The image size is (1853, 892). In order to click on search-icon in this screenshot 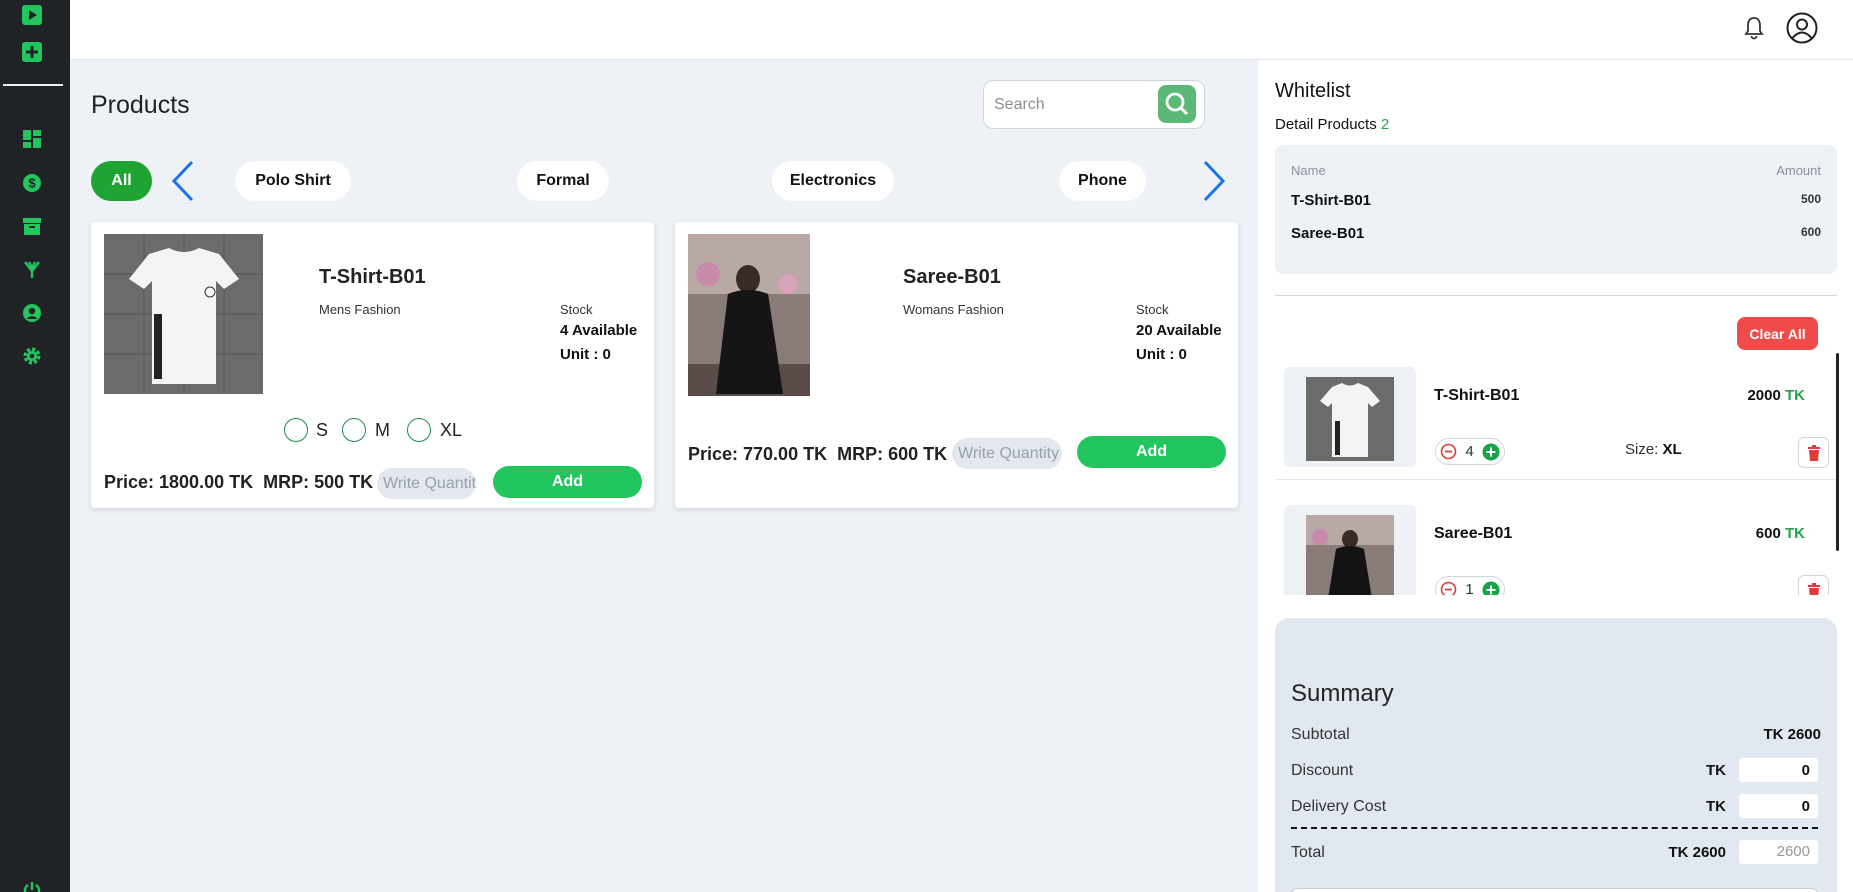, I will do `click(1177, 104)`.